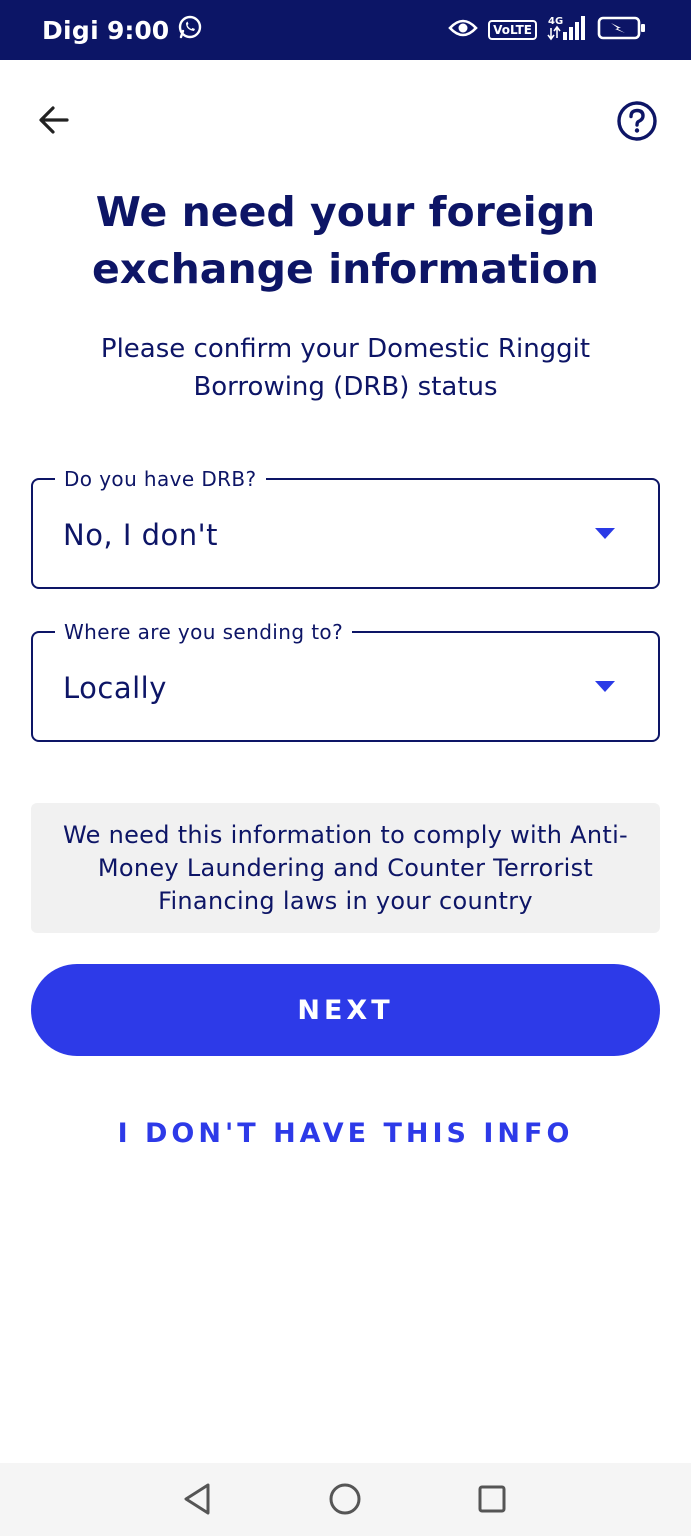 This screenshot has height=1536, width=691. What do you see at coordinates (345, 1010) in the screenshot?
I see `next-button: NEXT` at bounding box center [345, 1010].